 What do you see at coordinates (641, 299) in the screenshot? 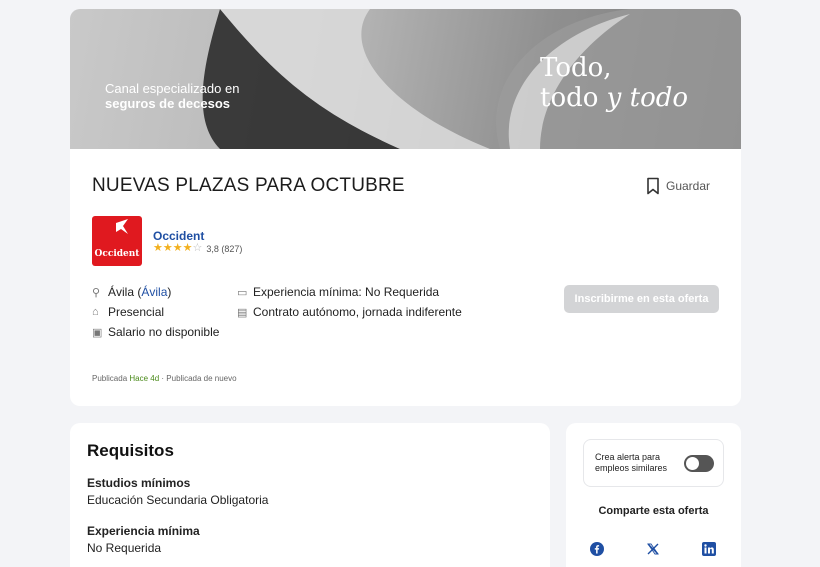
I see `apply-button: Inscribirme en esta oferta` at bounding box center [641, 299].